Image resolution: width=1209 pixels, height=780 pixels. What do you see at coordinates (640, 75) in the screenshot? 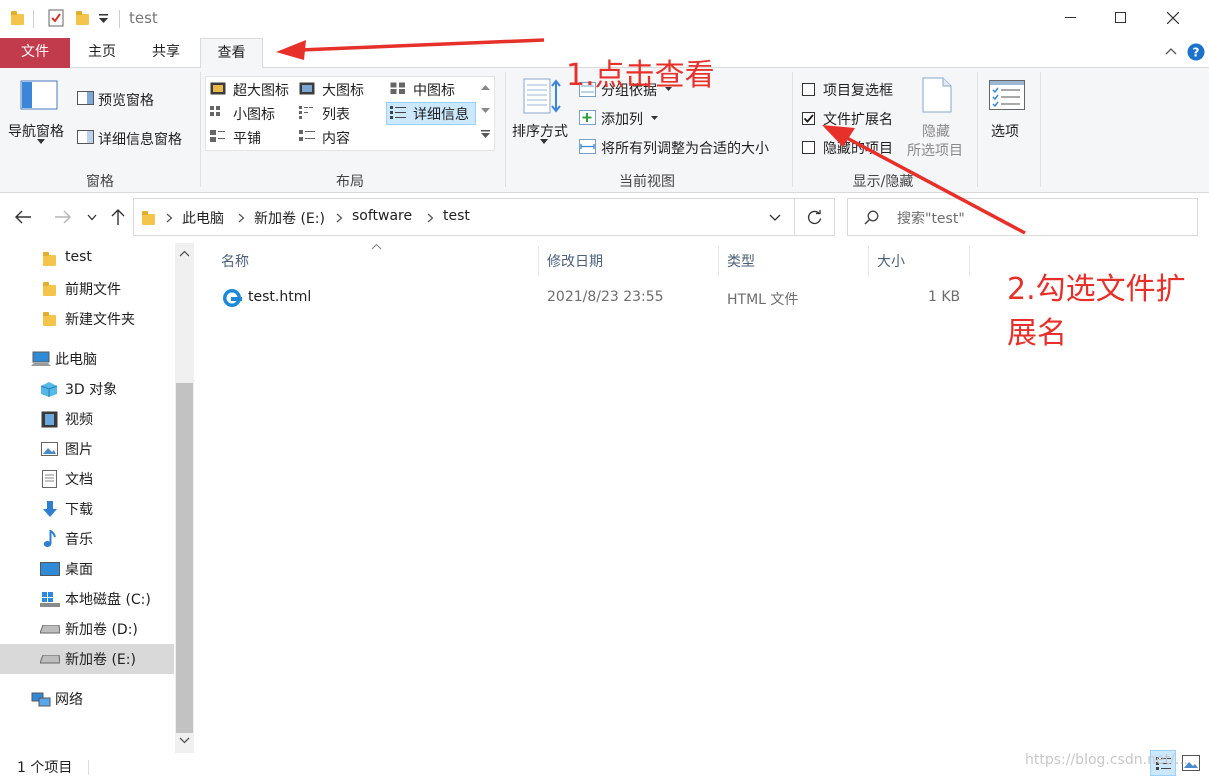
I see `annotation-step-1: 1.点击查看` at bounding box center [640, 75].